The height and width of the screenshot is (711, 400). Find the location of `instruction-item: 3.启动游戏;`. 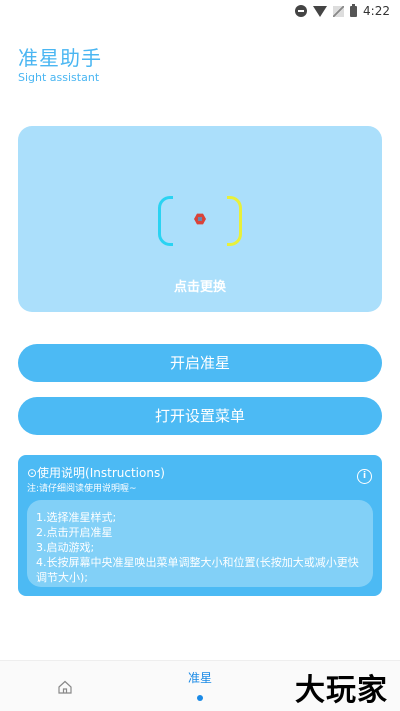

instruction-item: 3.启动游戏; is located at coordinates (65, 547).